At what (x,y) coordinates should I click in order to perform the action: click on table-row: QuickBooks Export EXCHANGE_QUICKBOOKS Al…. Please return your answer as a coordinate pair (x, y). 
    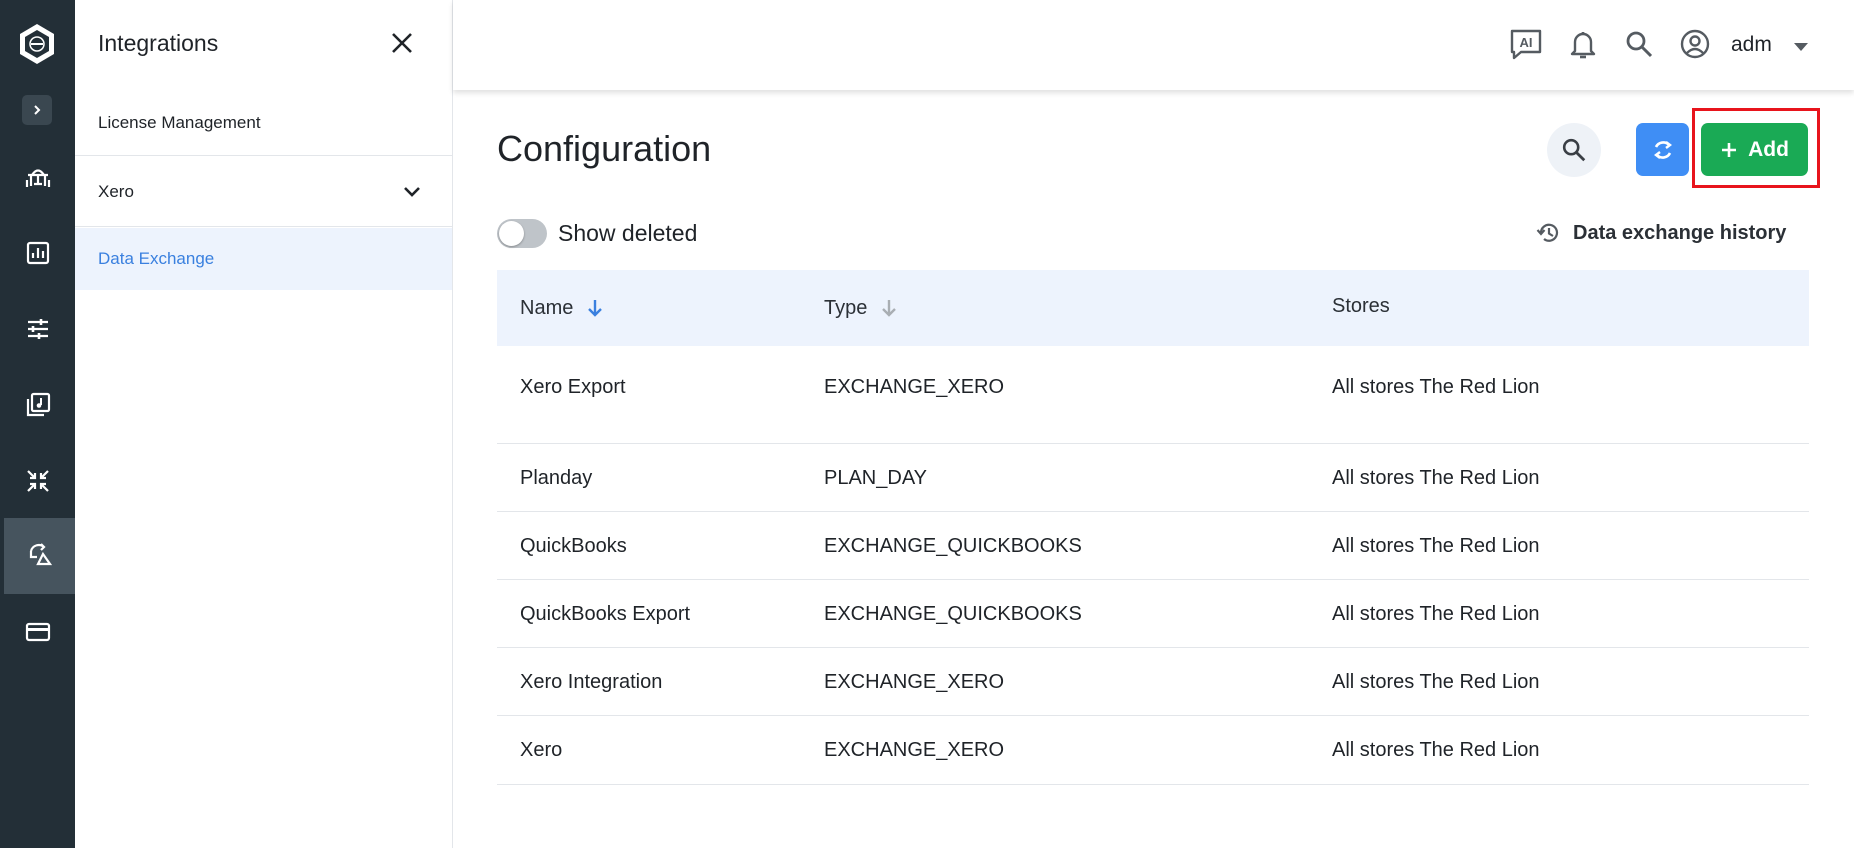
    Looking at the image, I should click on (1153, 614).